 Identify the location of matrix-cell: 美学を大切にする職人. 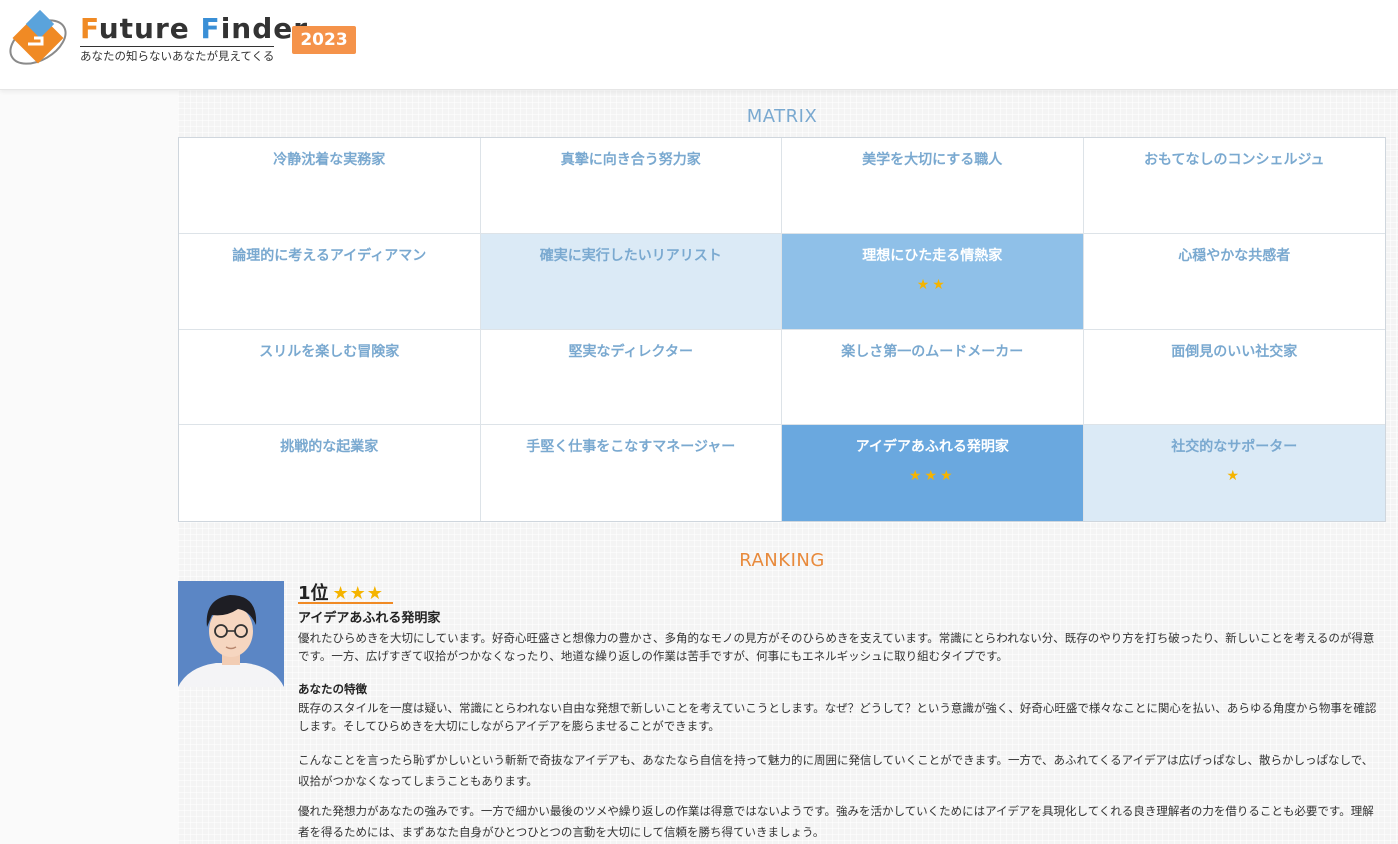
(933, 186).